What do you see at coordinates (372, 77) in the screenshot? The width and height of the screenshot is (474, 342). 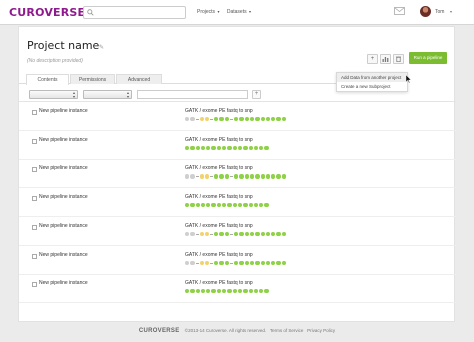 I see `menu-item-add-data: Add Data from another project` at bounding box center [372, 77].